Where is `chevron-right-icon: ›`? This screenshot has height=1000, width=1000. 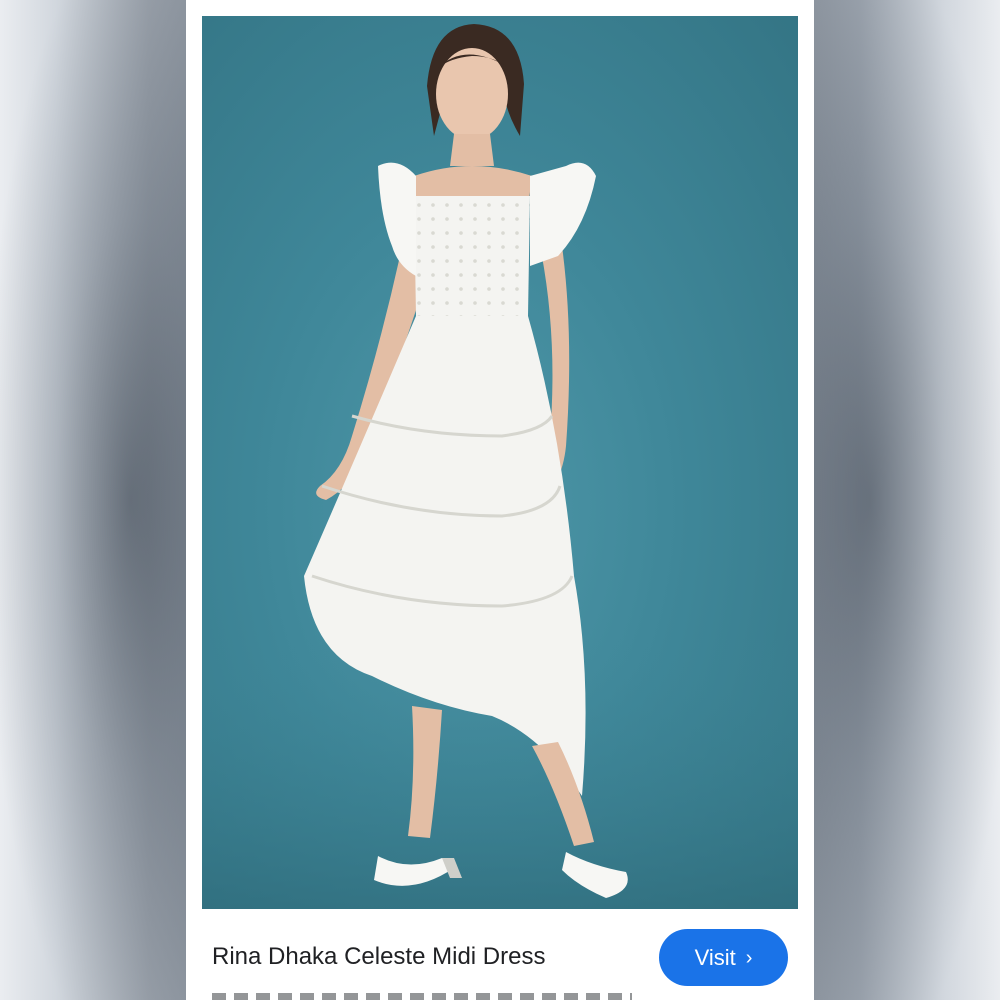 chevron-right-icon: › is located at coordinates (749, 957).